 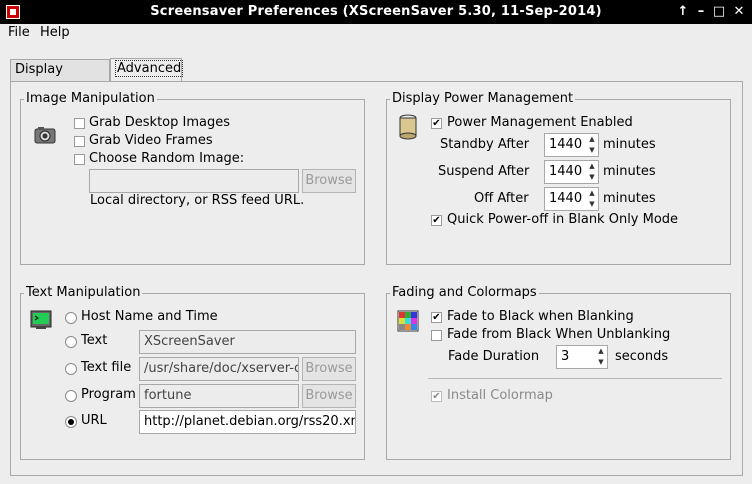 I want to click on close-button: ✕, so click(x=739, y=12).